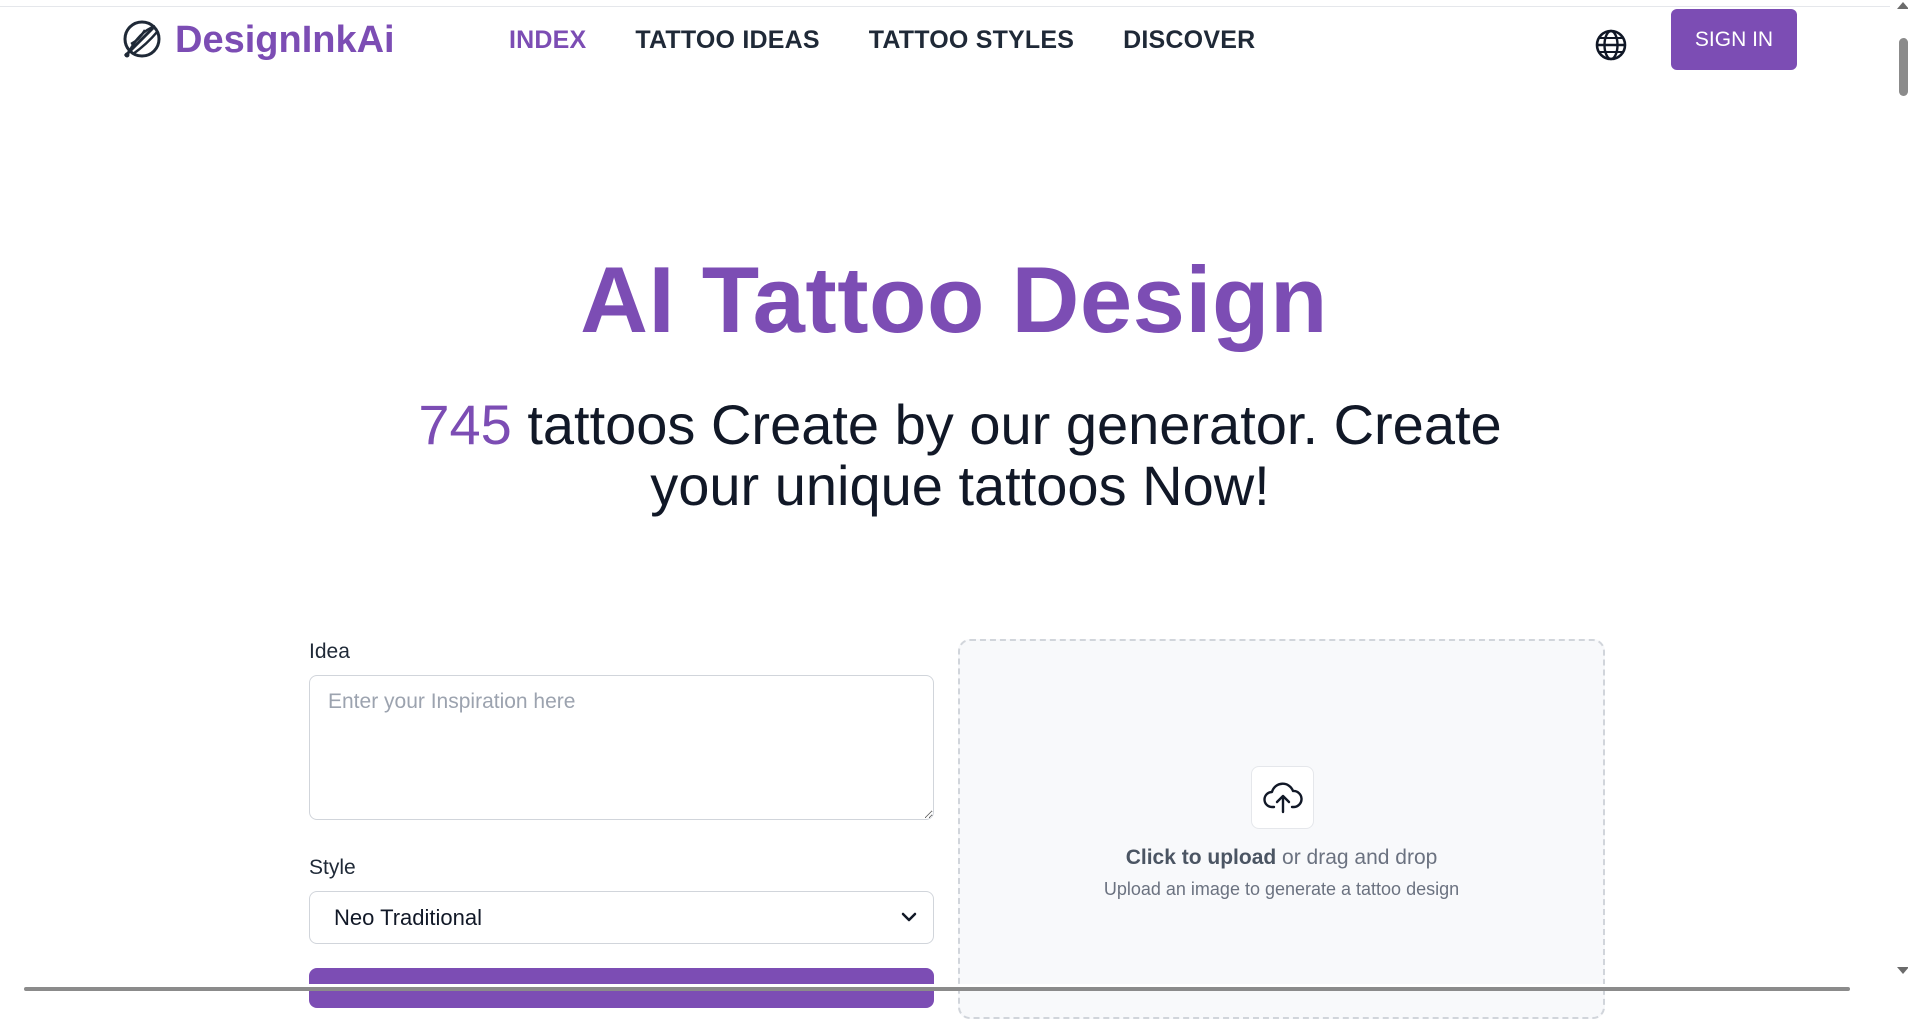 Image resolution: width=1908 pixels, height=1019 pixels. What do you see at coordinates (621, 747) in the screenshot?
I see `idea-input` at bounding box center [621, 747].